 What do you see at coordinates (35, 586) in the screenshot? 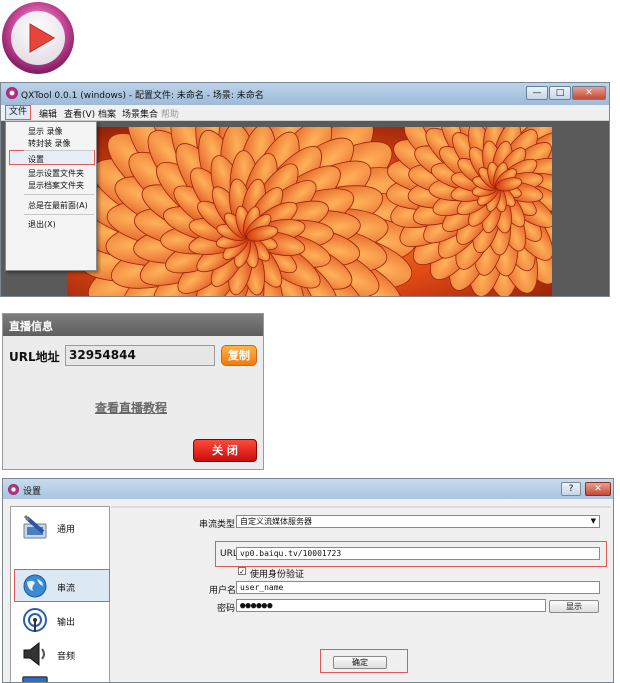
I see `globe-icon` at bounding box center [35, 586].